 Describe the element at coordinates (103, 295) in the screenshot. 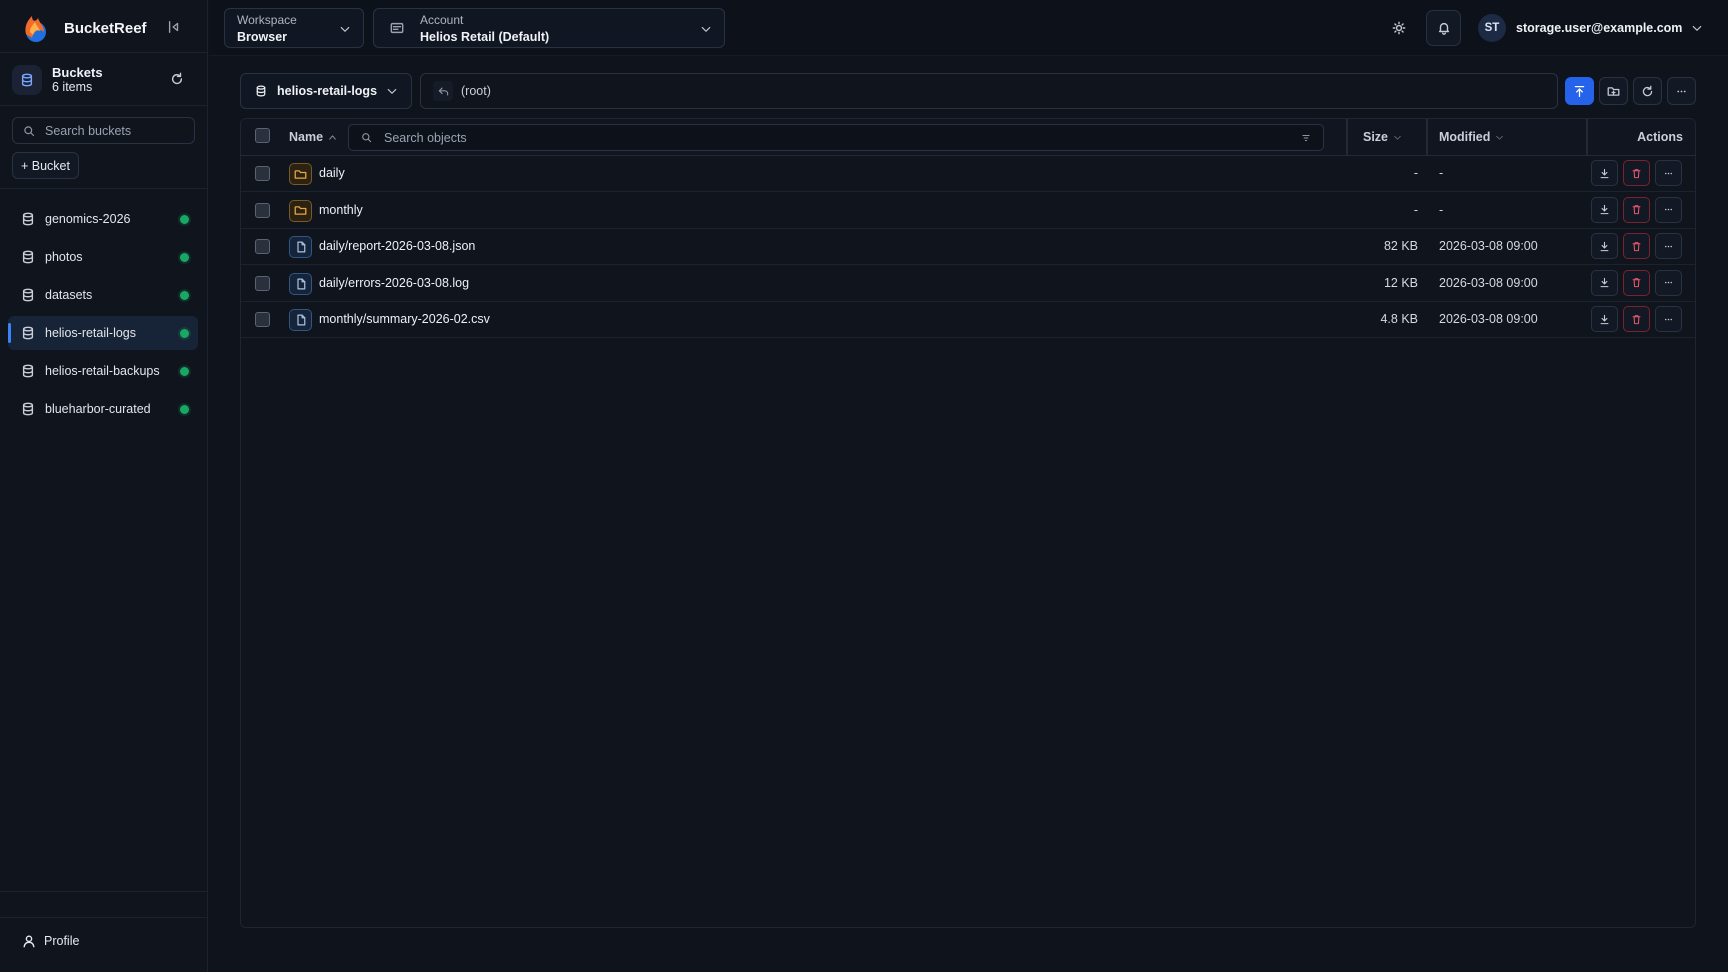

I see `sidebar-item-bucket: datasets` at that location.